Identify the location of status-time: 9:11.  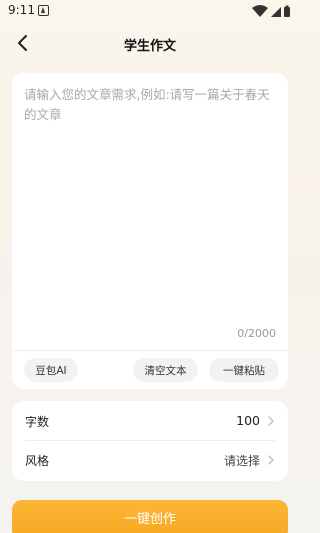
(21, 10).